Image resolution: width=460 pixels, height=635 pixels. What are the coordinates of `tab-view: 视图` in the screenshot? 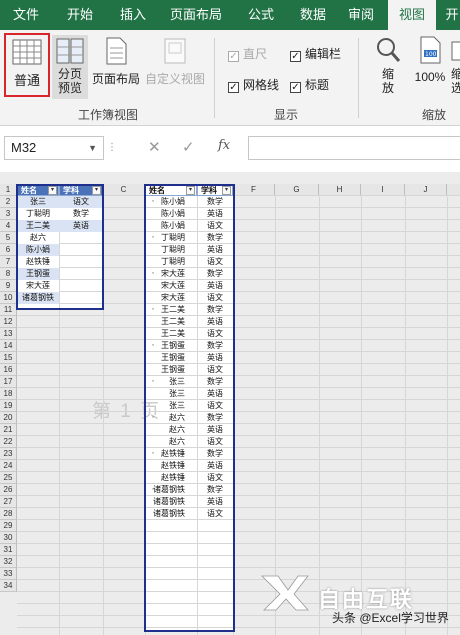 It's located at (412, 15).